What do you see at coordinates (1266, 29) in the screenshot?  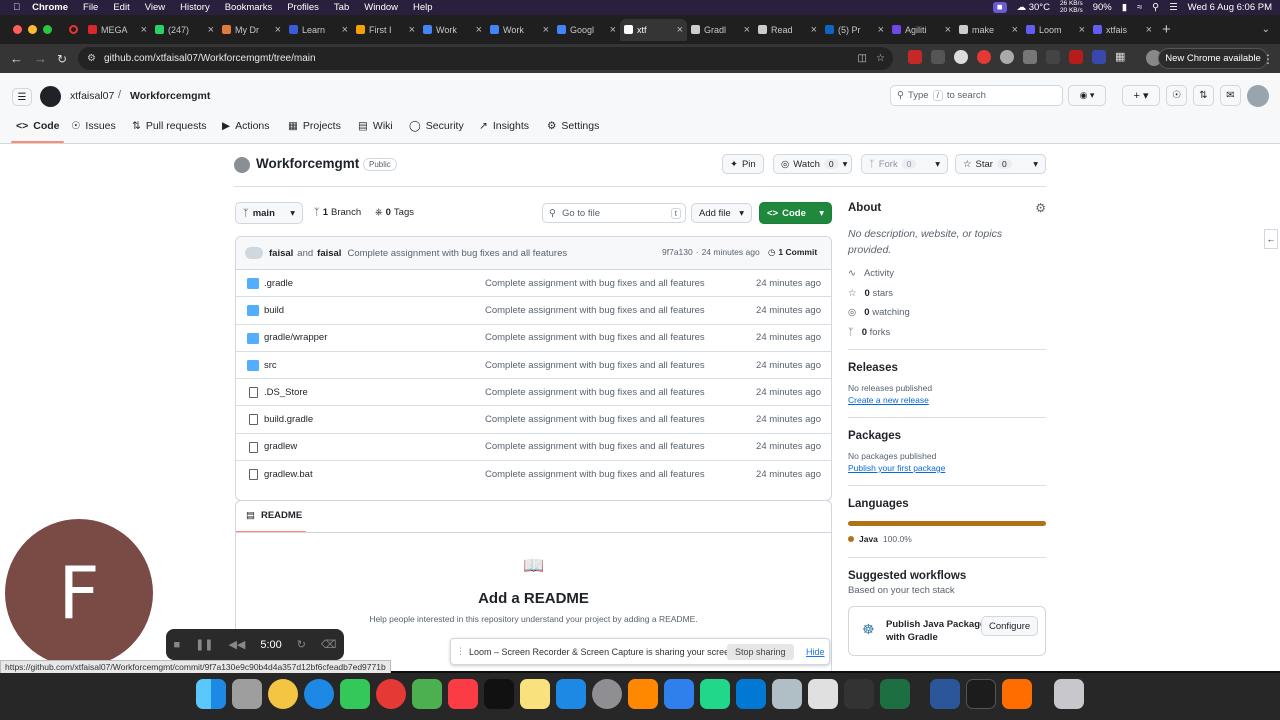 I see `tab-search-button: ⌄` at bounding box center [1266, 29].